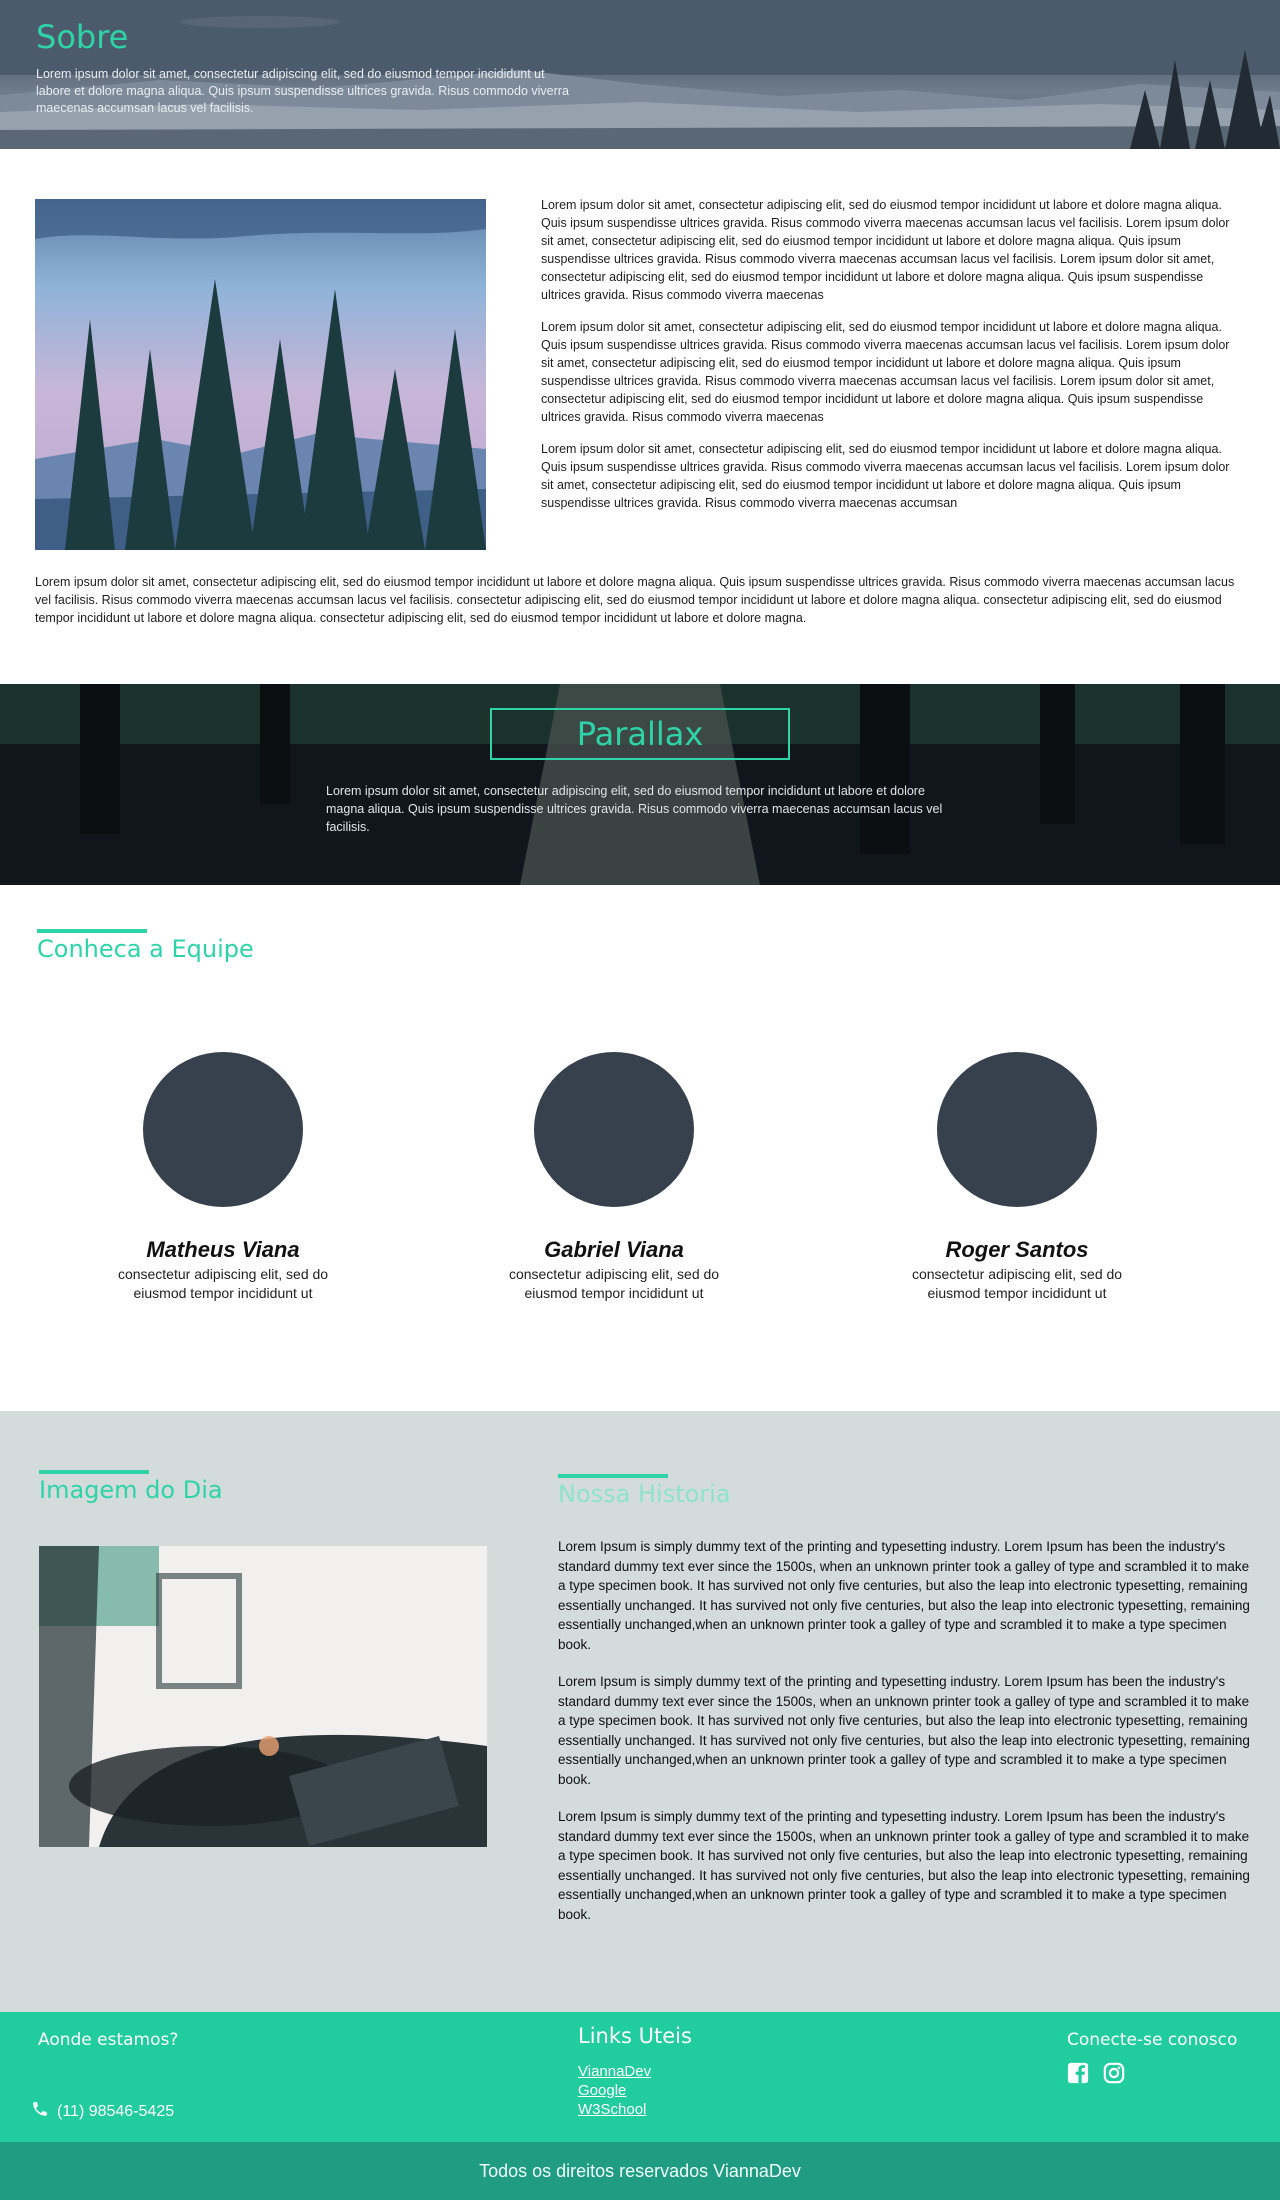  What do you see at coordinates (640, 2171) in the screenshot?
I see `copyright-bar: Todos os direitos reservados ViannaDev` at bounding box center [640, 2171].